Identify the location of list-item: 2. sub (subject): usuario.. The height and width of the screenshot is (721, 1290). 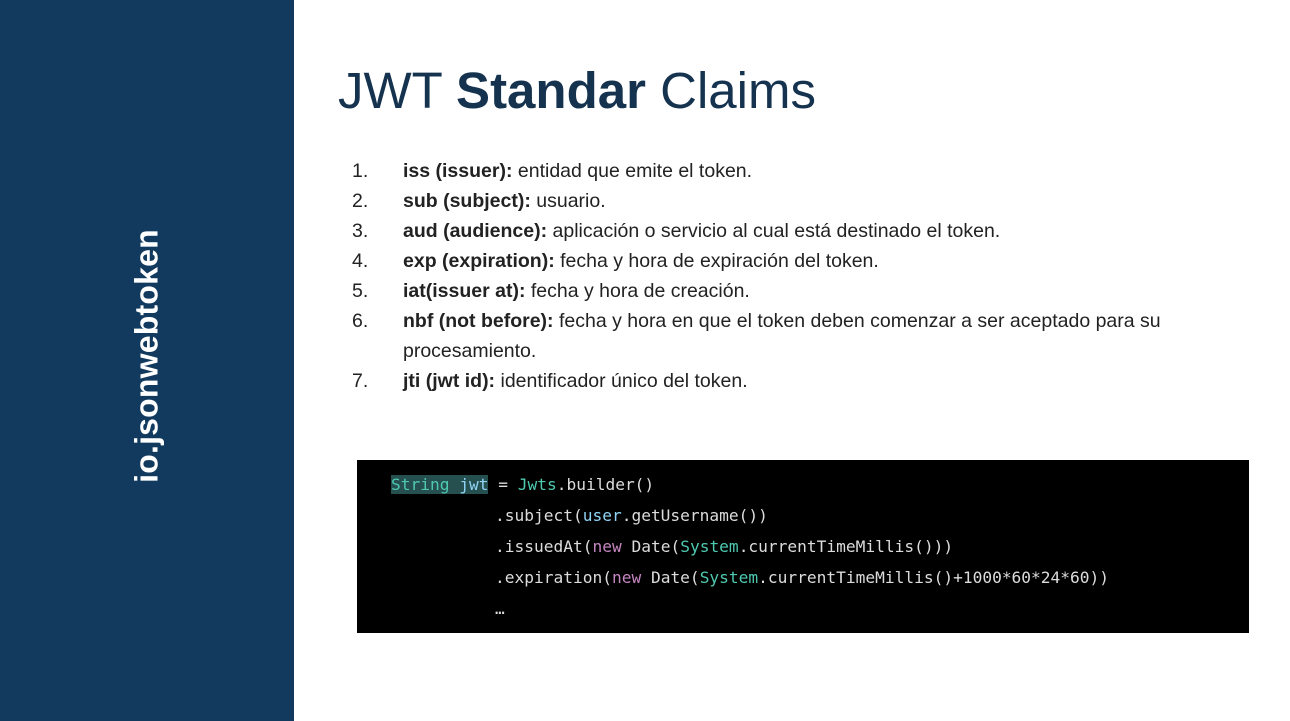
(782, 201).